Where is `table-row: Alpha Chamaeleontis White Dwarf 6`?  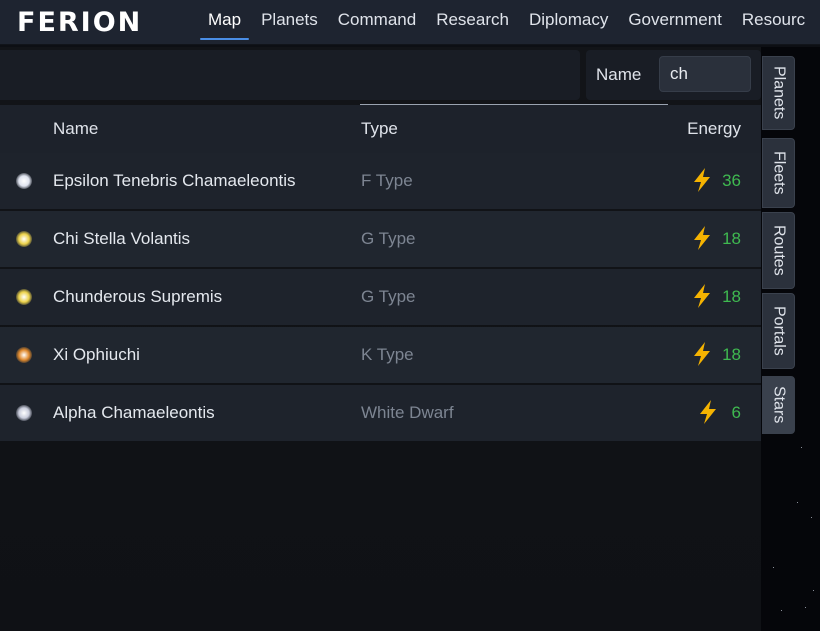 table-row: Alpha Chamaeleontis White Dwarf 6 is located at coordinates (380, 413).